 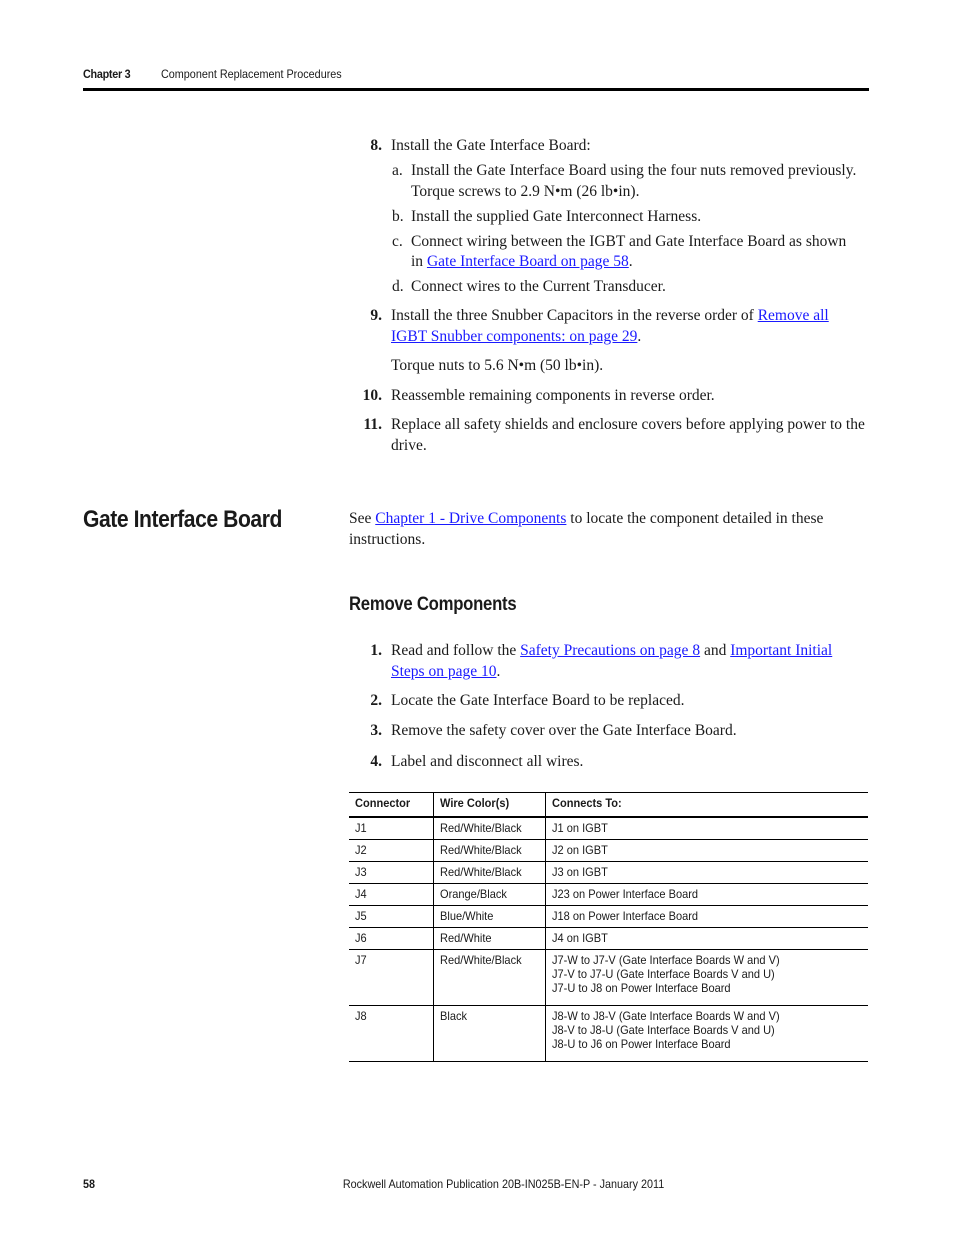 I want to click on substep-text: Connect wires to the Current Transducer., so click(x=538, y=286).